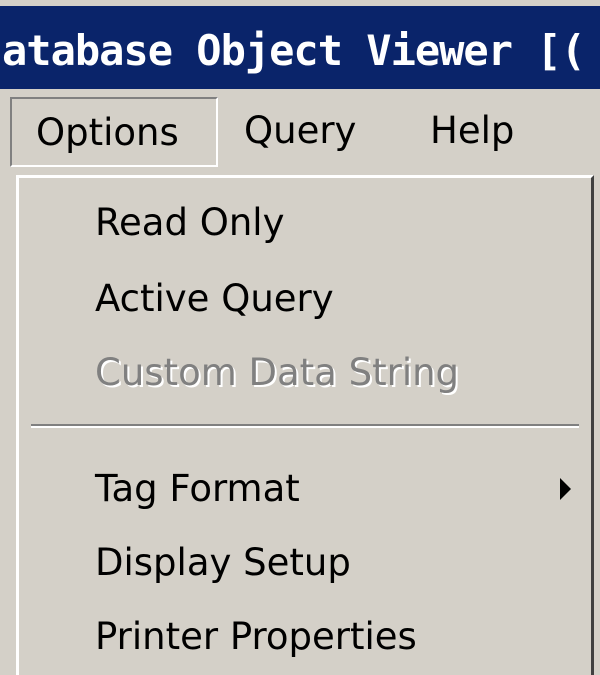  I want to click on menu-separator, so click(305, 426).